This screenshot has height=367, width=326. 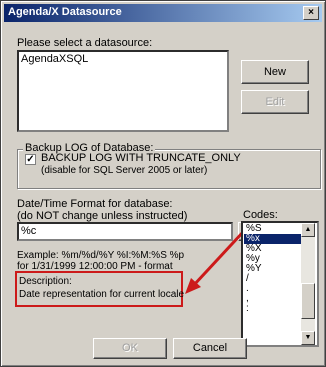 What do you see at coordinates (102, 294) in the screenshot?
I see `description-text: Date representation for current locale` at bounding box center [102, 294].